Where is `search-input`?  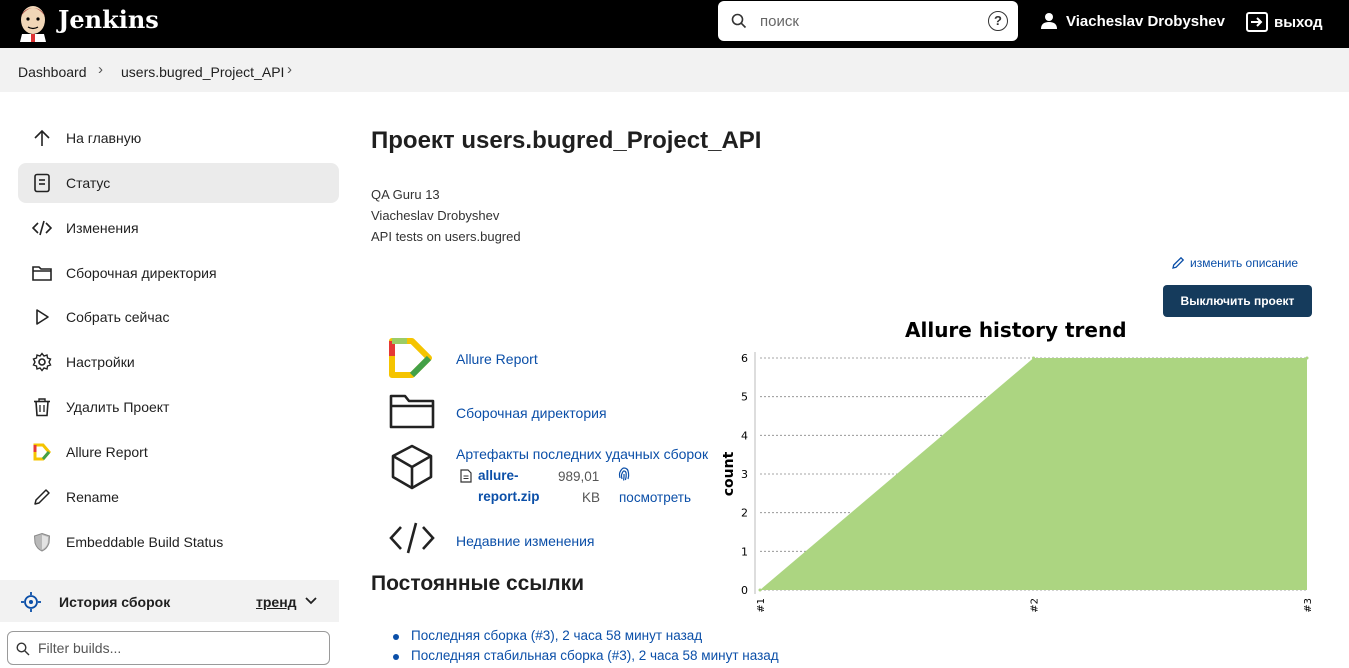 search-input is located at coordinates (865, 21).